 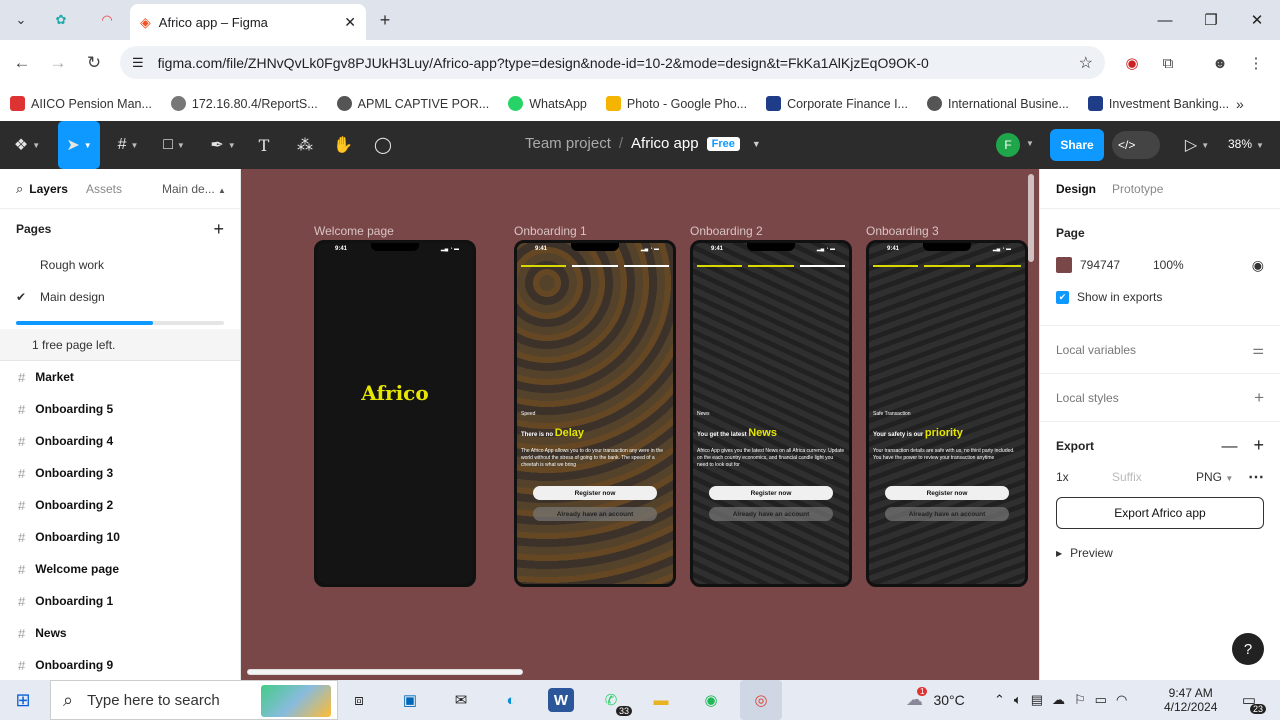 I want to click on bookmark-item: WhatsApp, so click(x=547, y=103).